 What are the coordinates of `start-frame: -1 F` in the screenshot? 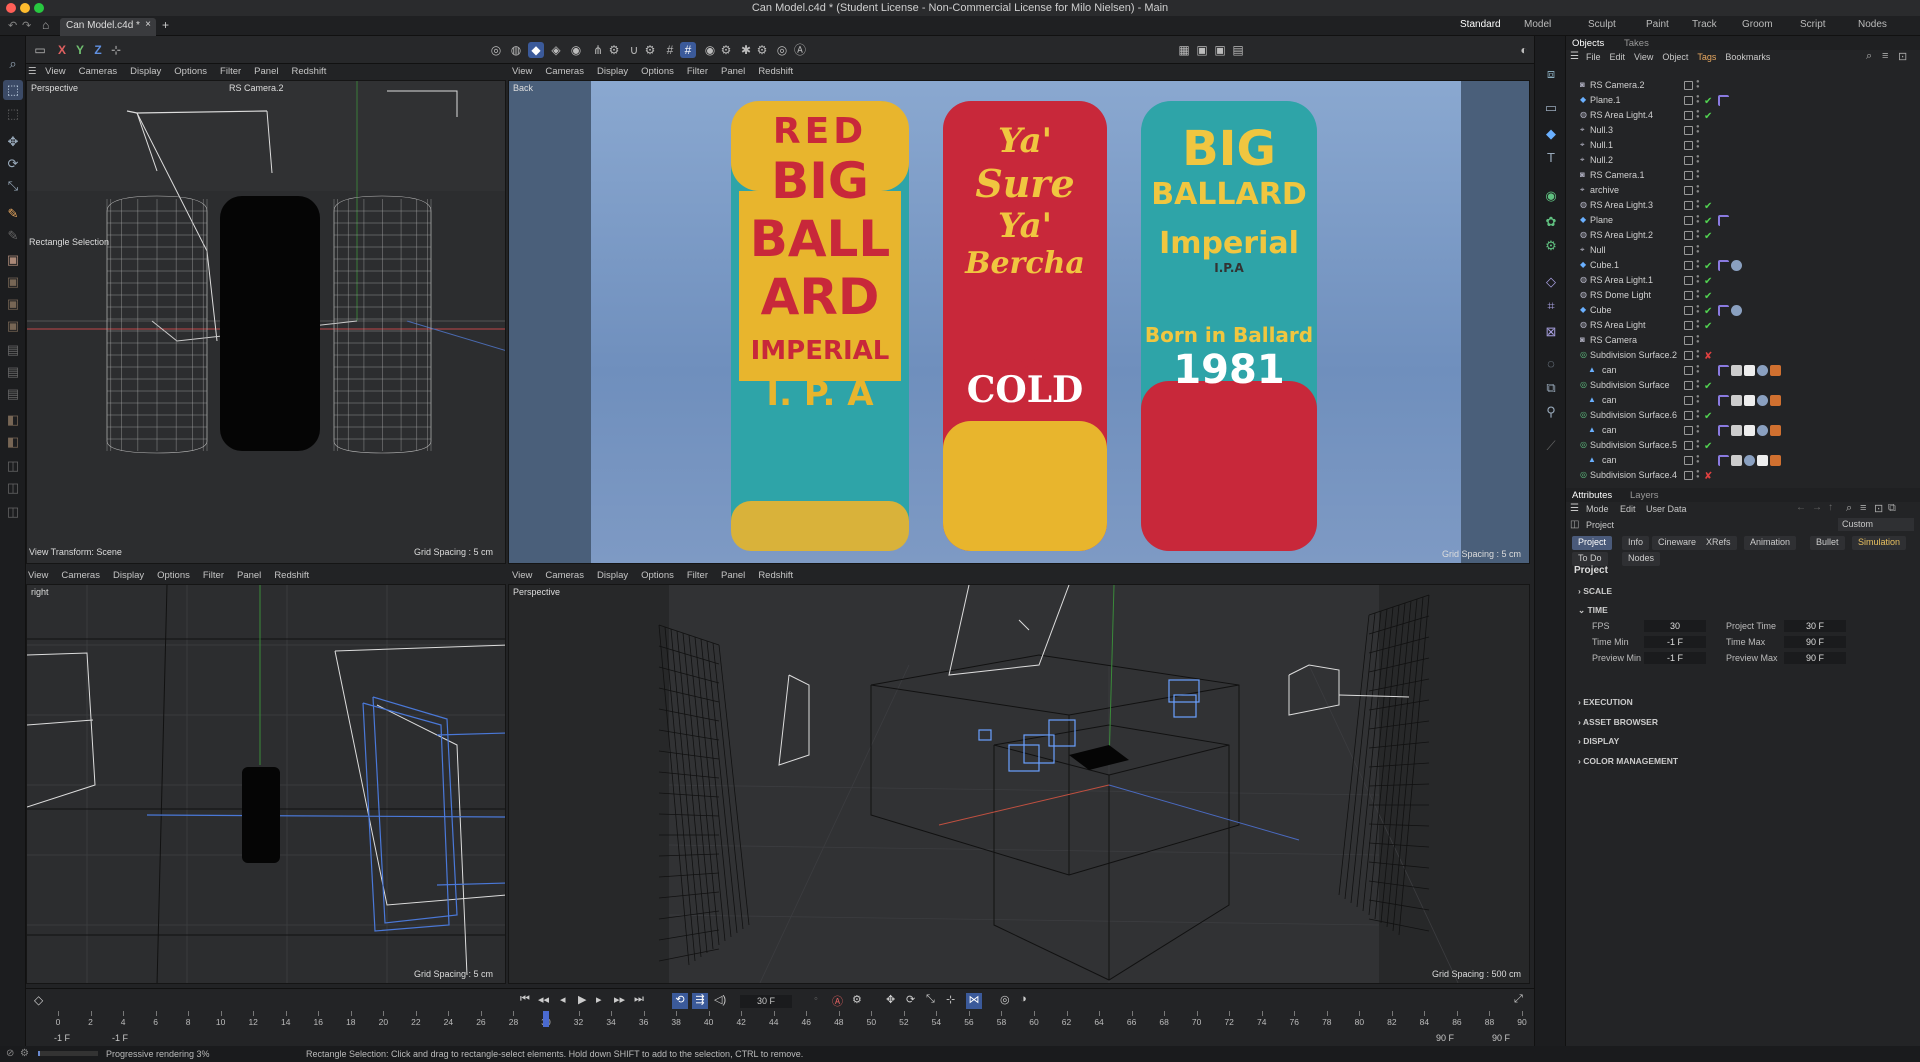 It's located at (62, 1038).